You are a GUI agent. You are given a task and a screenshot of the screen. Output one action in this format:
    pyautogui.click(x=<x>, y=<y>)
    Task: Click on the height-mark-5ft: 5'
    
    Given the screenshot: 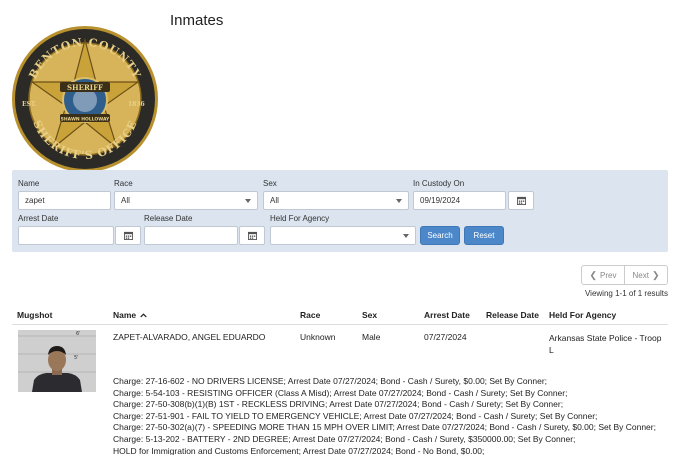 What is the action you would take?
    pyautogui.click(x=76, y=358)
    